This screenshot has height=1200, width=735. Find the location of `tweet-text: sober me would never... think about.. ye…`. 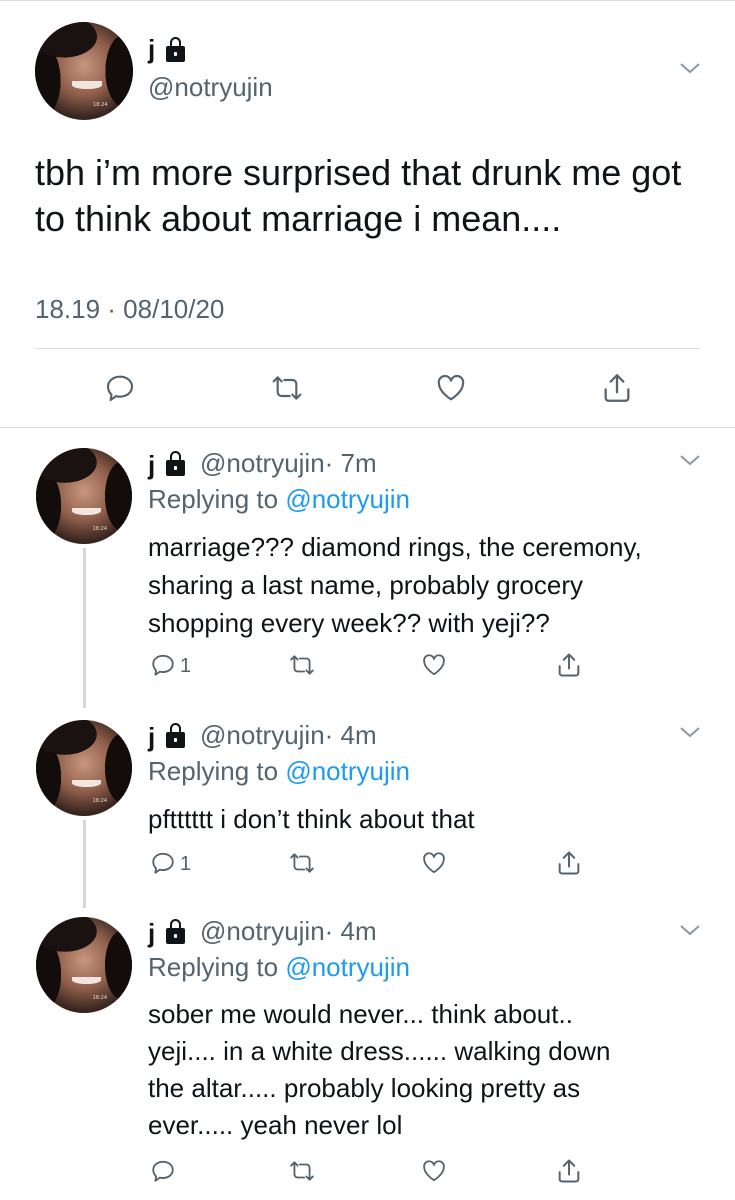

tweet-text: sober me would never... think about.. ye… is located at coordinates (379, 1069).